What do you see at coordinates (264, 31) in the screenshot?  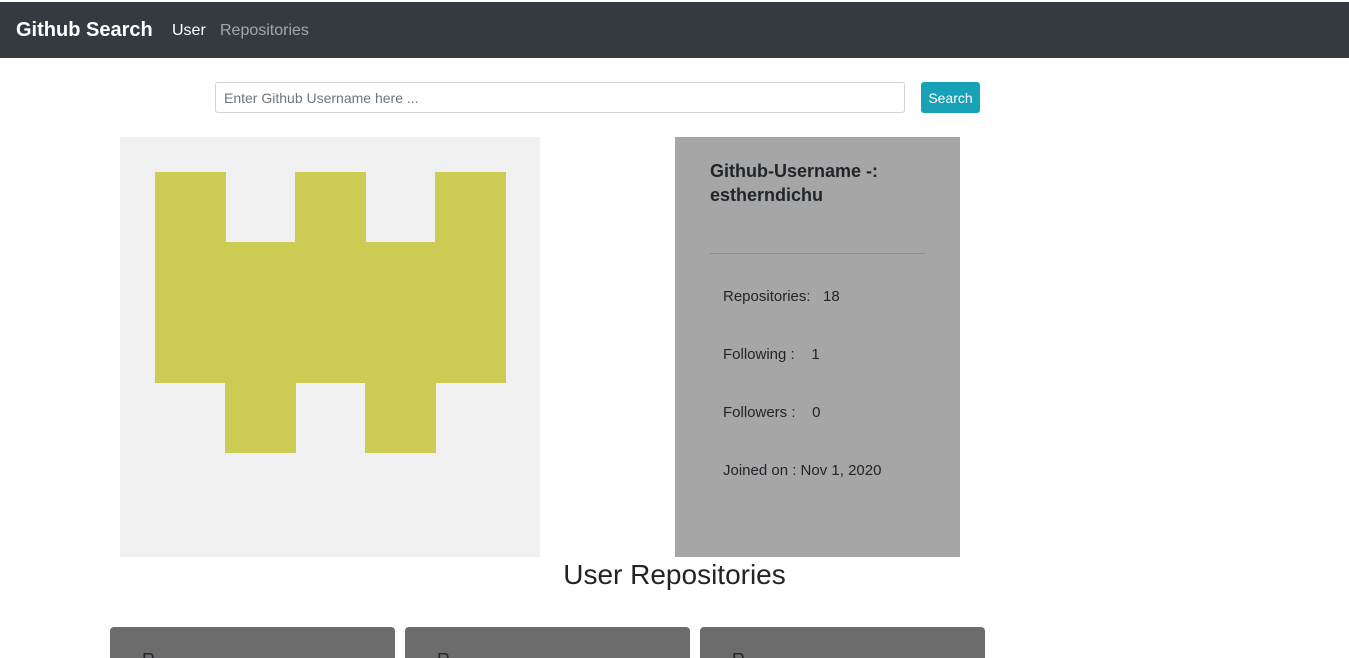 I see `nav-link-repositories: Repositories` at bounding box center [264, 31].